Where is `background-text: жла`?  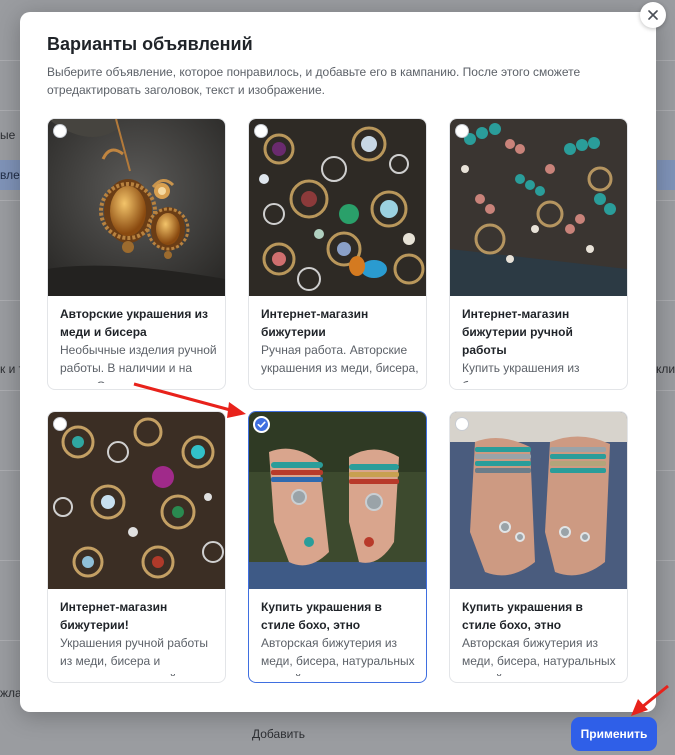
background-text: жла is located at coordinates (11, 693).